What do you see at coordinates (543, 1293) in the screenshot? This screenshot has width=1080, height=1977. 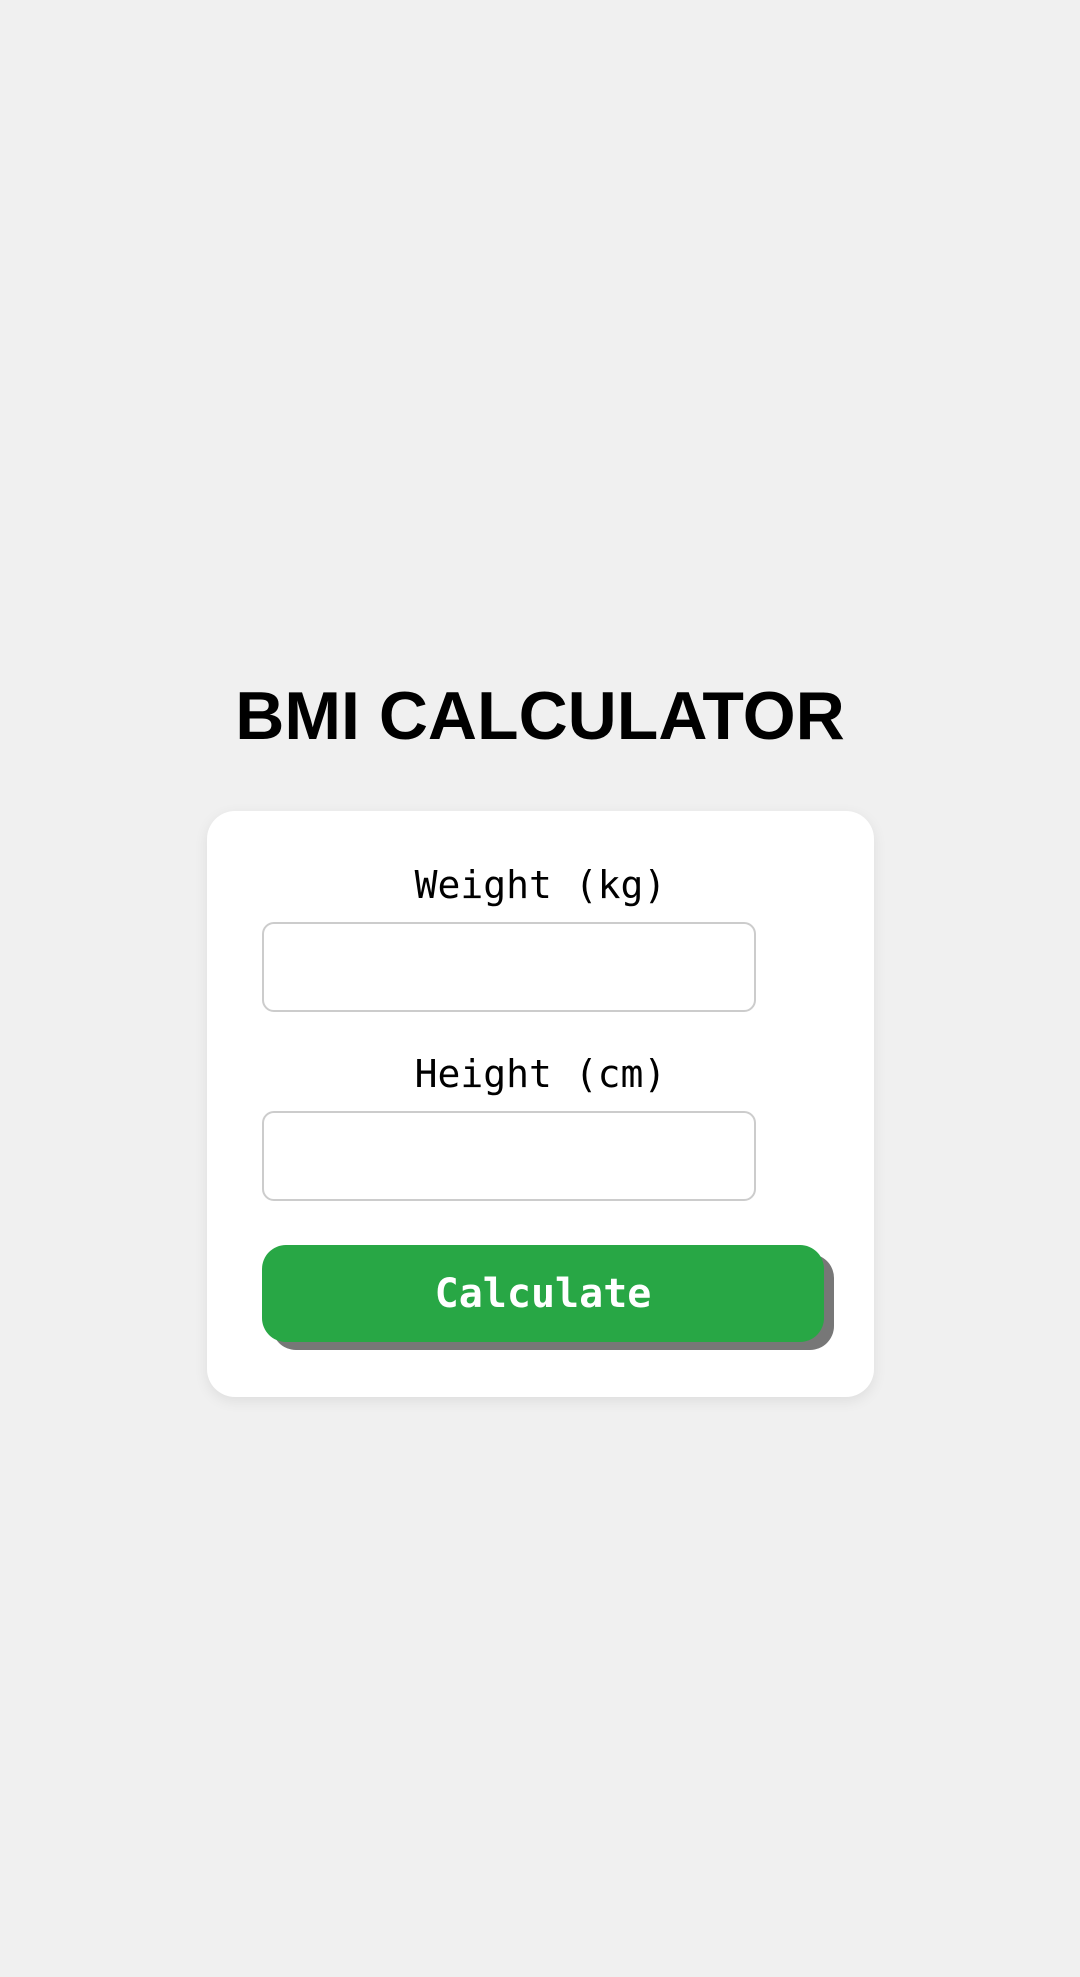 I see `calculate-button: Calculate` at bounding box center [543, 1293].